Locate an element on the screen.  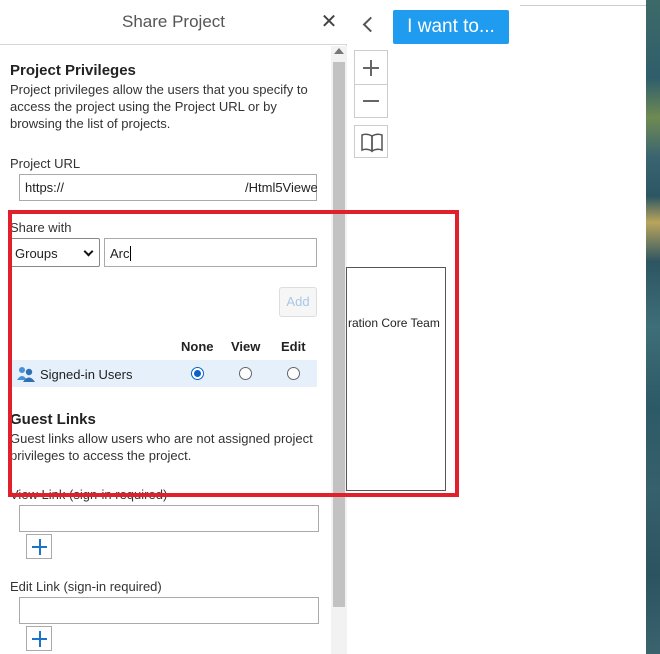
close-icon: ✕ is located at coordinates (329, 22).